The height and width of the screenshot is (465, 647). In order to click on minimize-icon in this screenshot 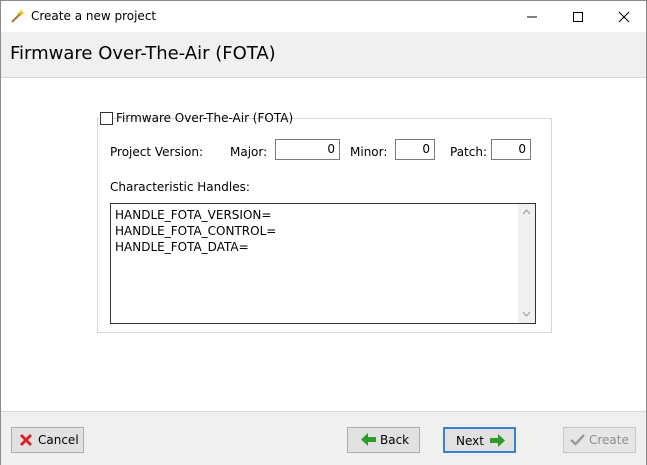, I will do `click(532, 17)`.